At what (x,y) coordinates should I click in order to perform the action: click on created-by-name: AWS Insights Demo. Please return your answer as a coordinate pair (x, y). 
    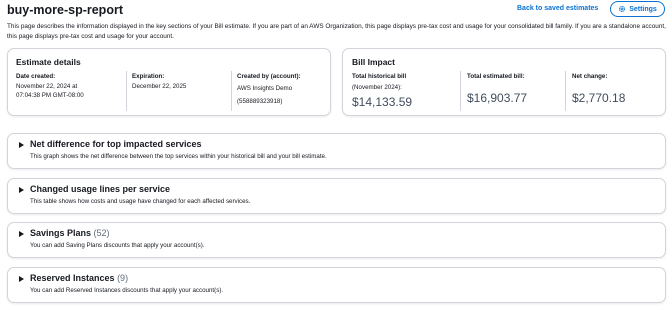
    Looking at the image, I should click on (265, 88).